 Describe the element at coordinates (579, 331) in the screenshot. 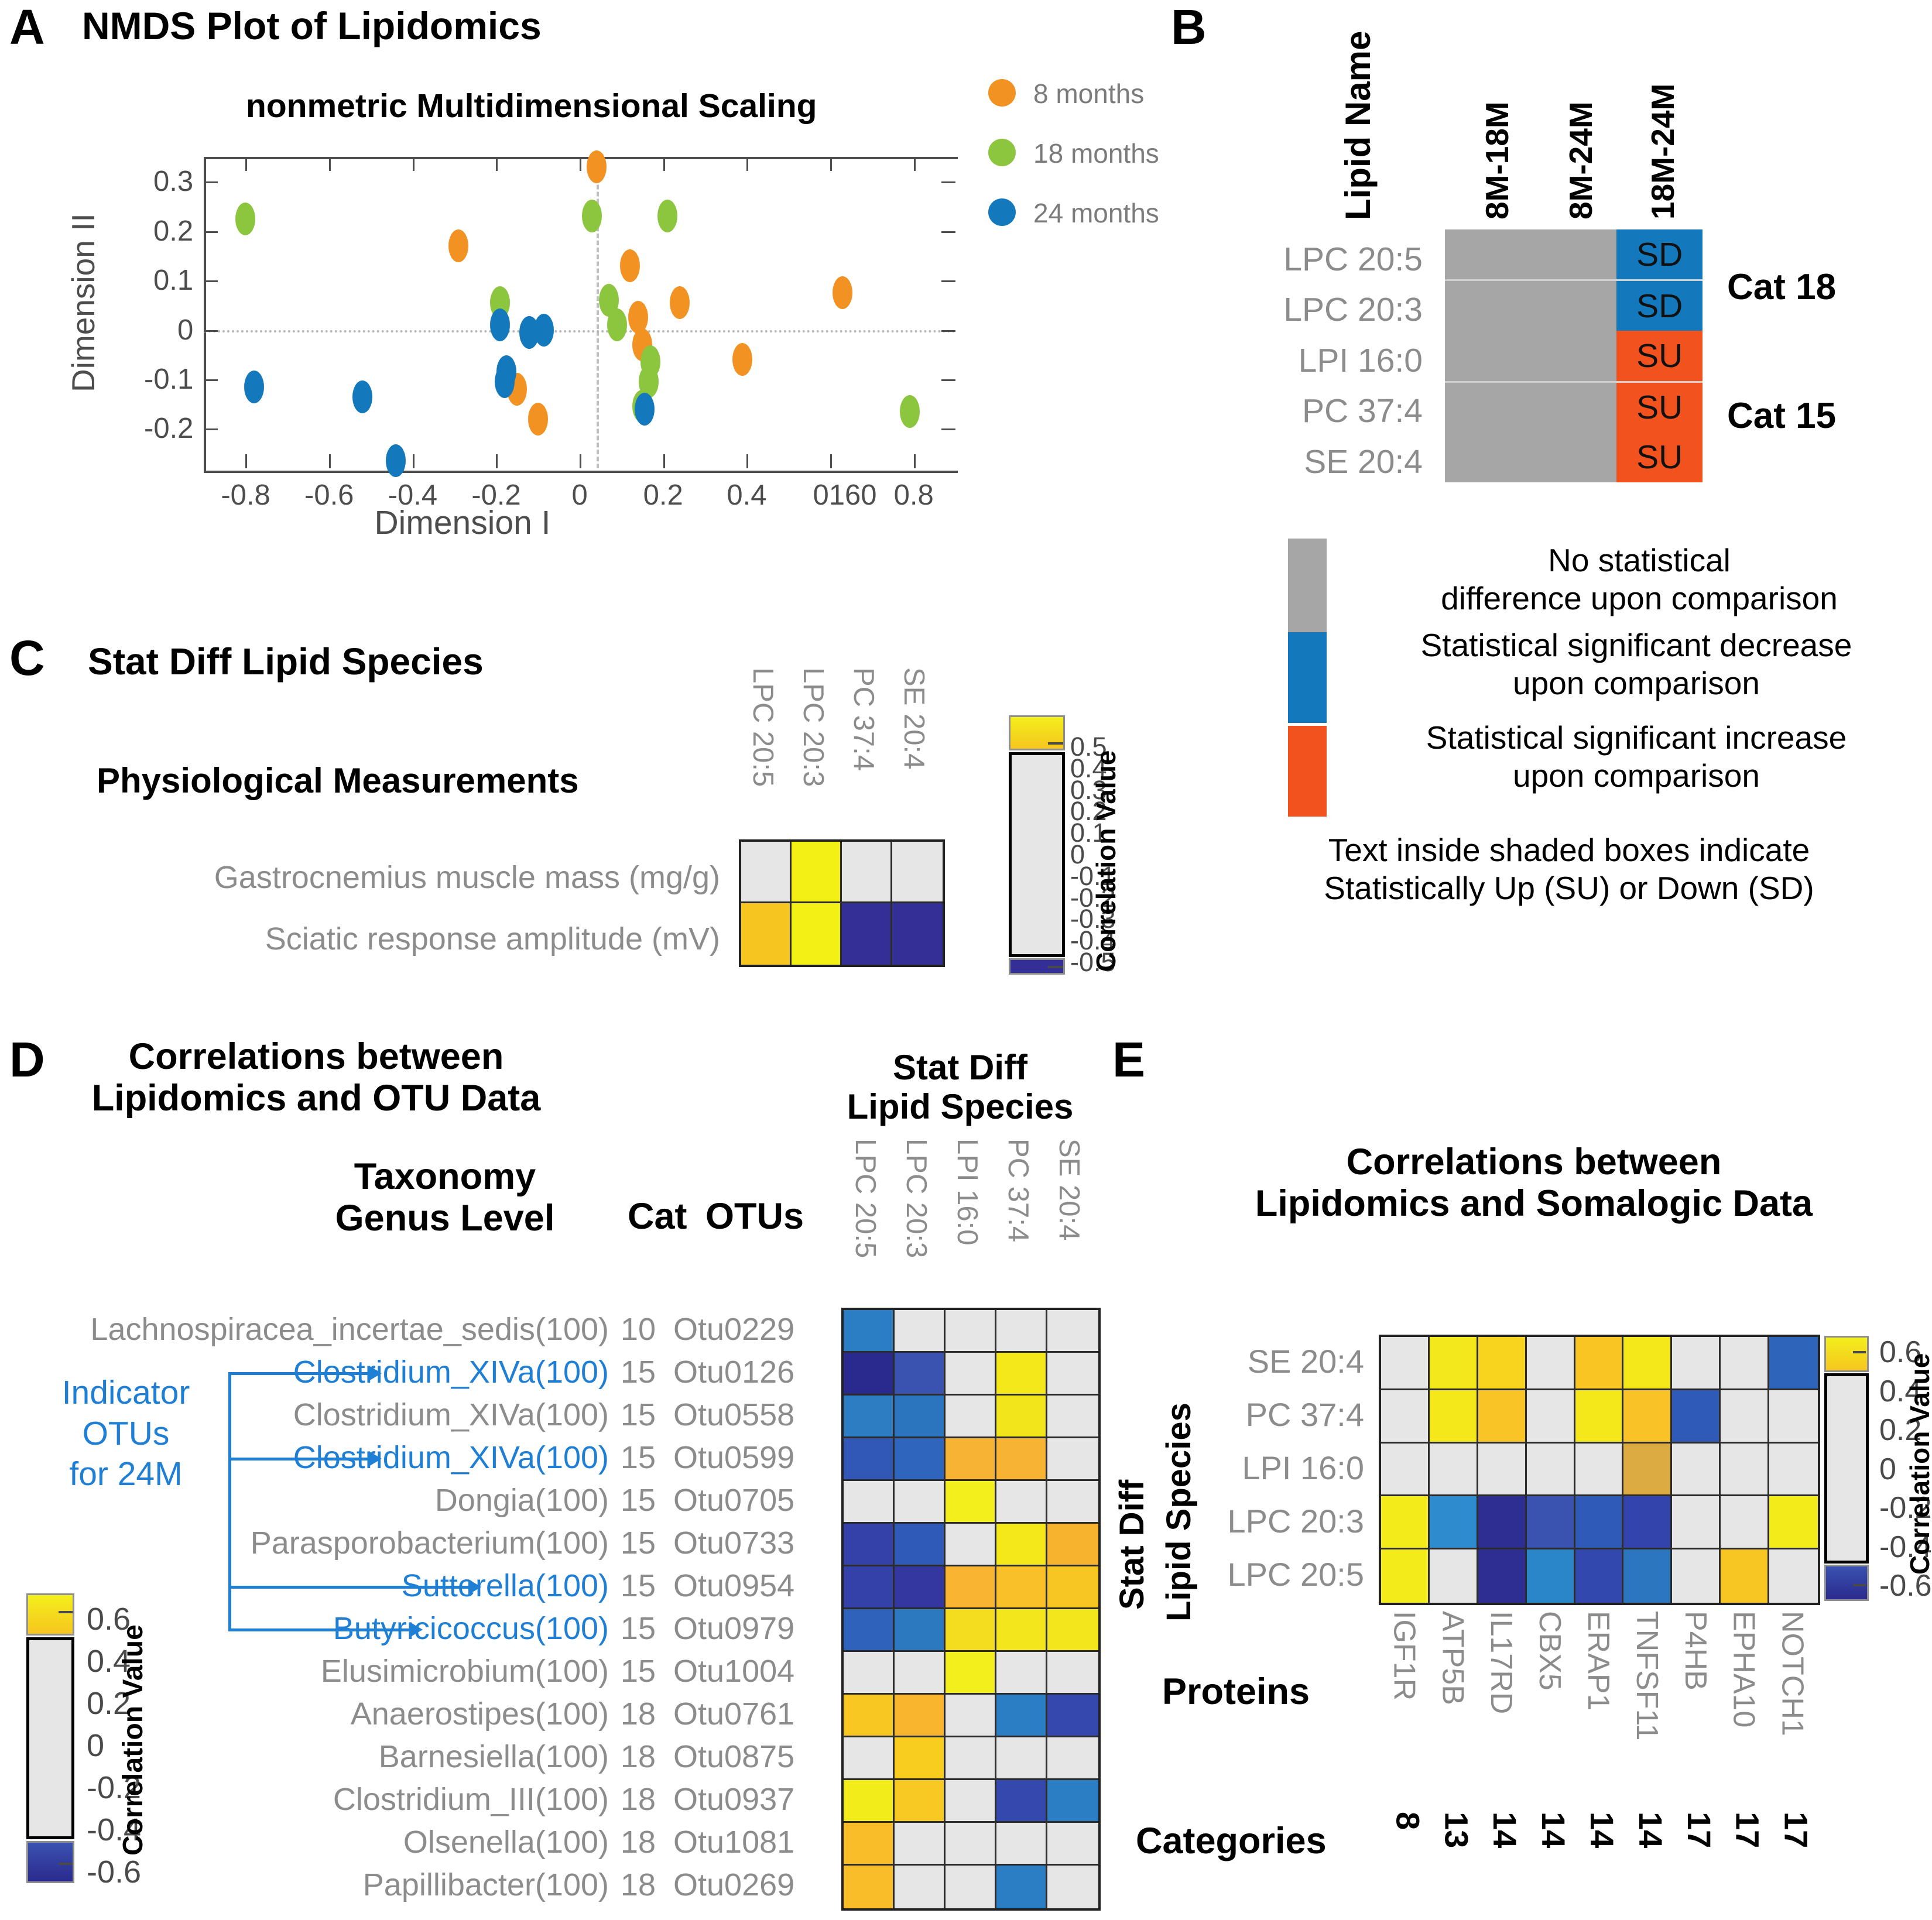

I see `panel-a-horizontal-reference-line` at that location.